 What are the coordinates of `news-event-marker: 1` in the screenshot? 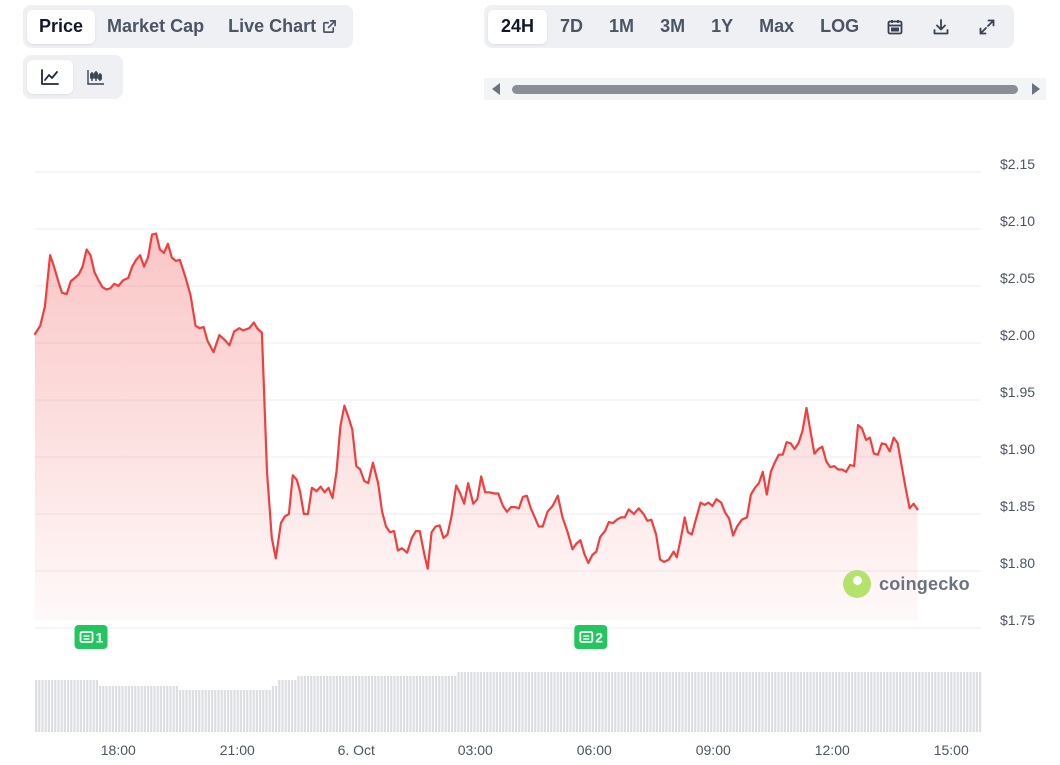 It's located at (91, 637).